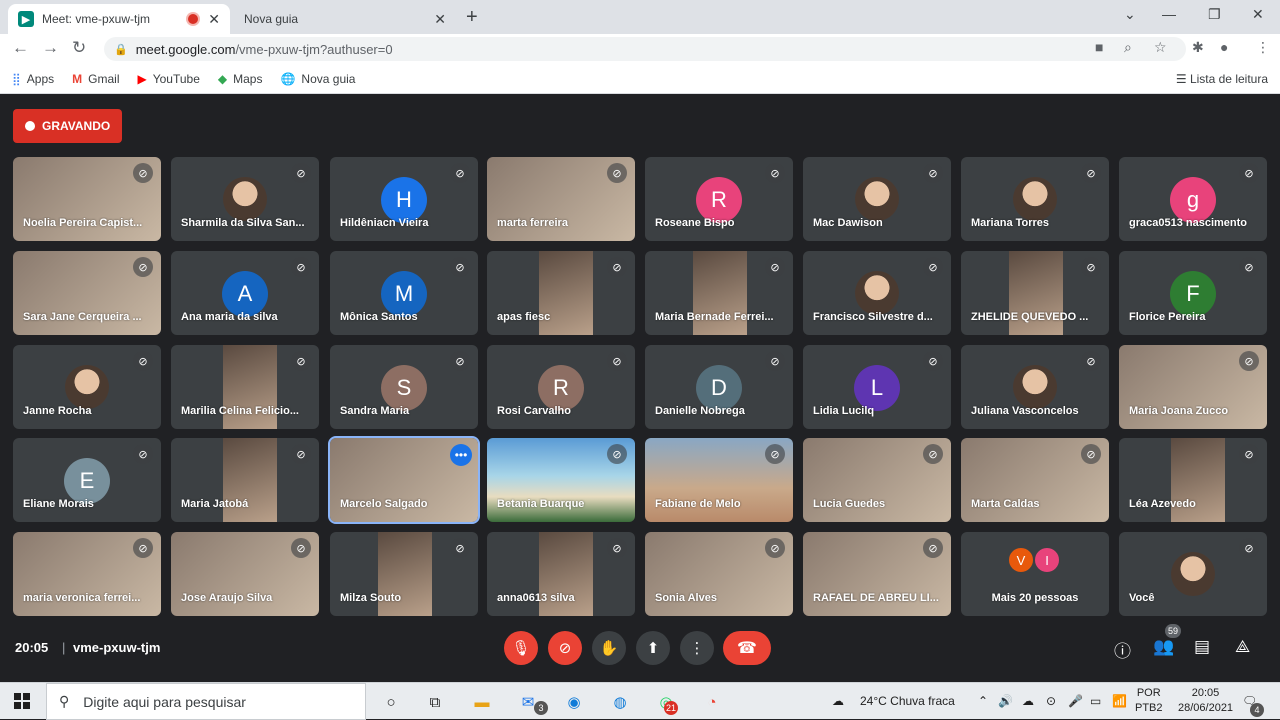 Image resolution: width=1280 pixels, height=720 pixels. What do you see at coordinates (1122, 649) in the screenshot?
I see `meeting-info-button: ⓘ` at bounding box center [1122, 649].